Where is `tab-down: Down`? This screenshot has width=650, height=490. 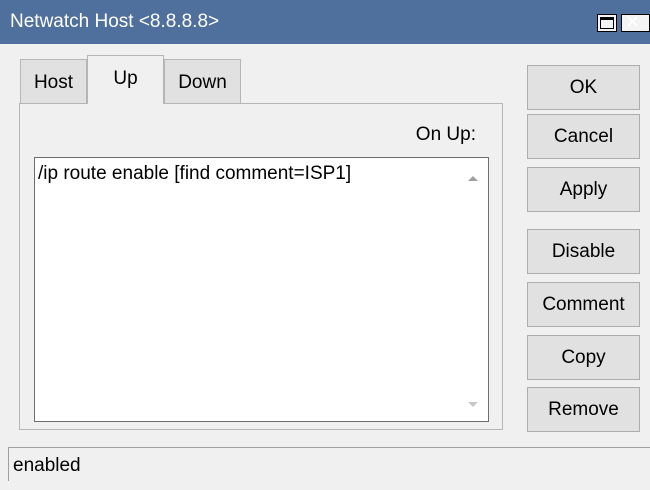 tab-down: Down is located at coordinates (202, 81).